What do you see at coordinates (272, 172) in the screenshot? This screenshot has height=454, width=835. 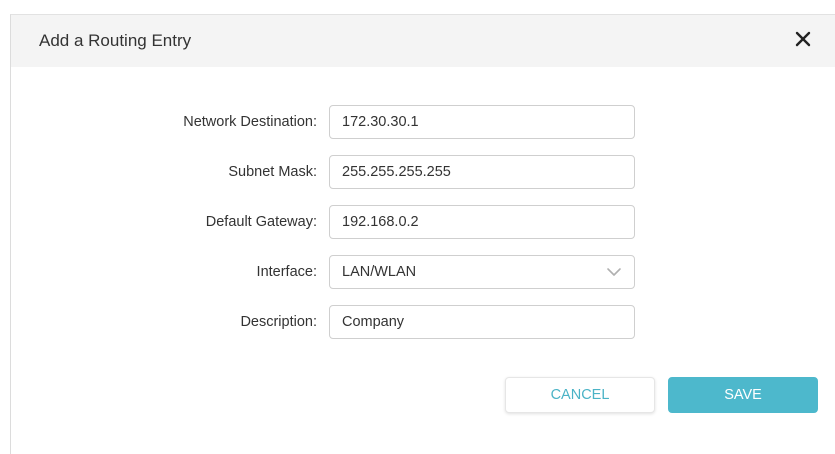 I see `subnet-mask-label: Subnet Mask:` at bounding box center [272, 172].